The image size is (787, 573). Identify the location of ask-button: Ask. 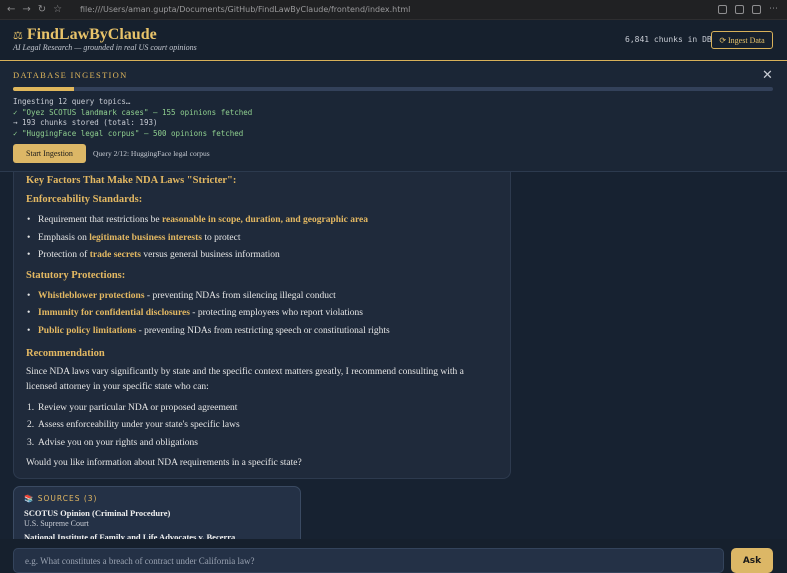
(752, 560).